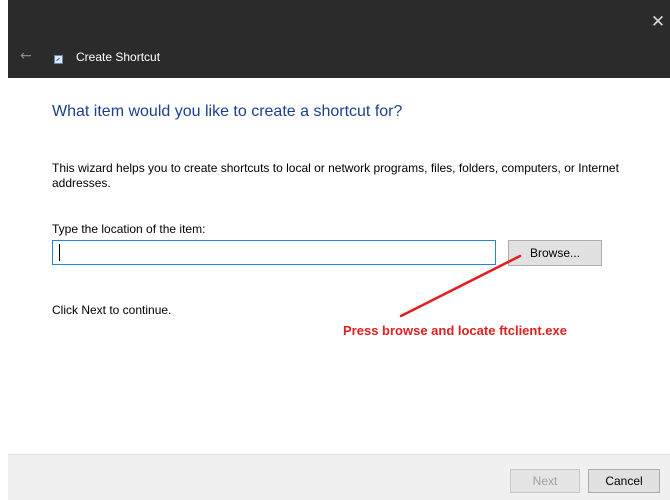 This screenshot has height=500, width=670. What do you see at coordinates (545, 481) in the screenshot?
I see `next-button: Next` at bounding box center [545, 481].